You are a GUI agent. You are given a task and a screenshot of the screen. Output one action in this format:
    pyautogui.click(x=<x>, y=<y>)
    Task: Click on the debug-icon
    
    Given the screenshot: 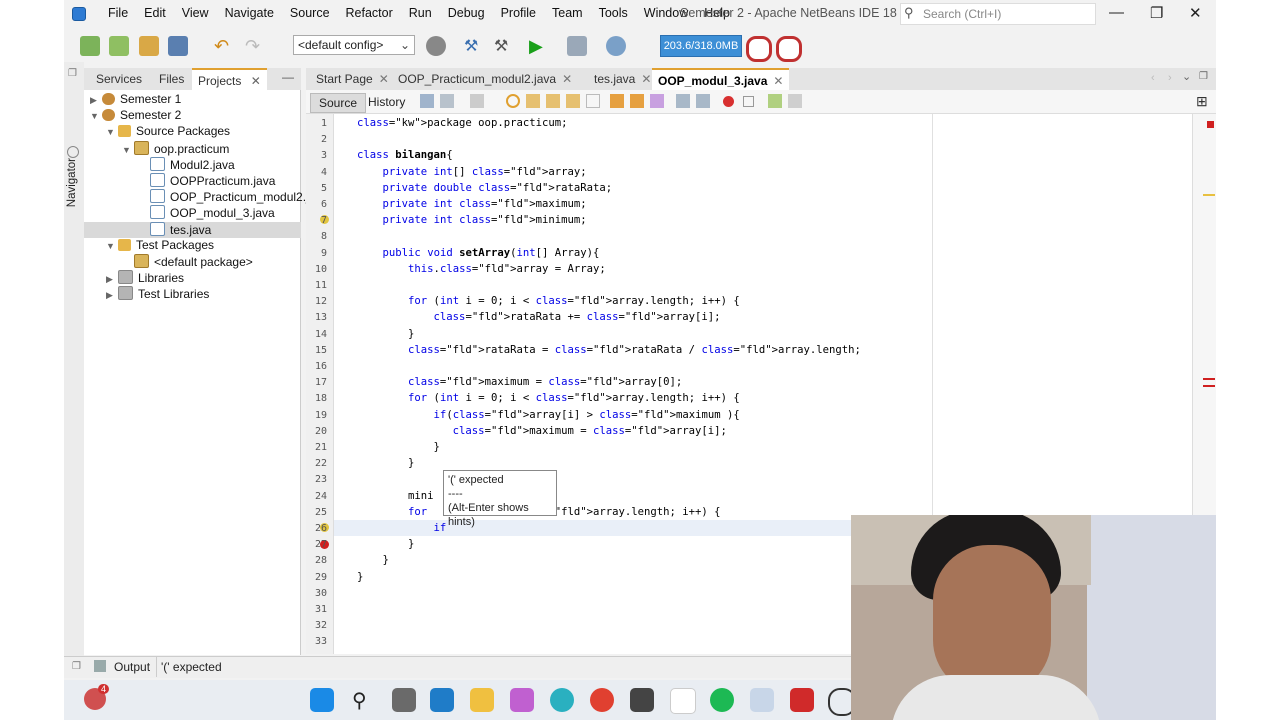 What is the action you would take?
    pyautogui.click(x=577, y=46)
    